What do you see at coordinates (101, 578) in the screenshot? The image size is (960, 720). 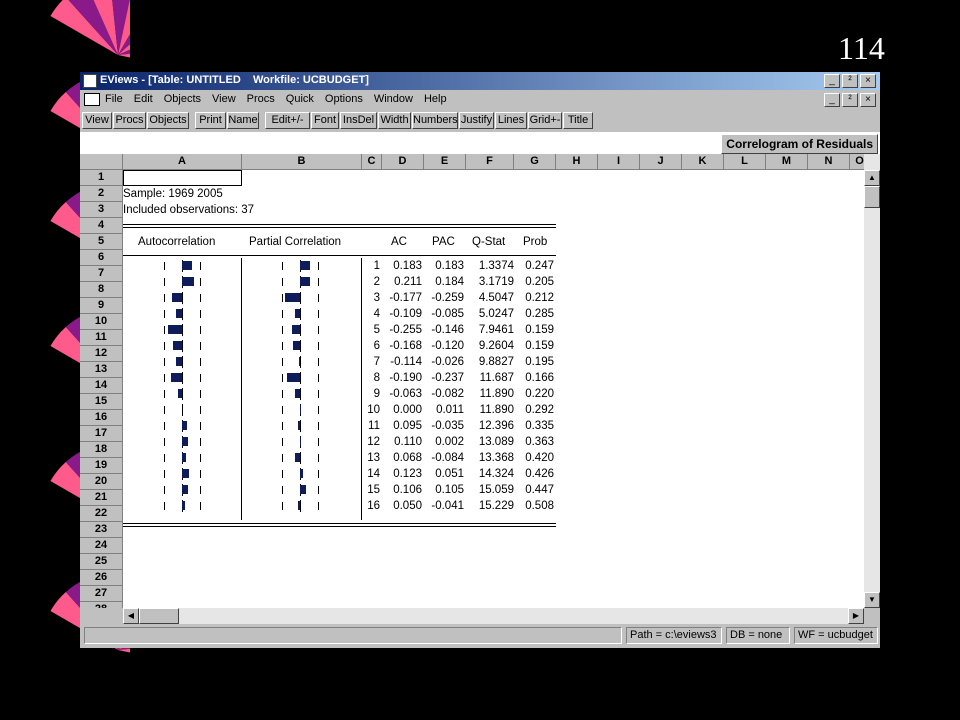 I see `row-header-26: 26` at bounding box center [101, 578].